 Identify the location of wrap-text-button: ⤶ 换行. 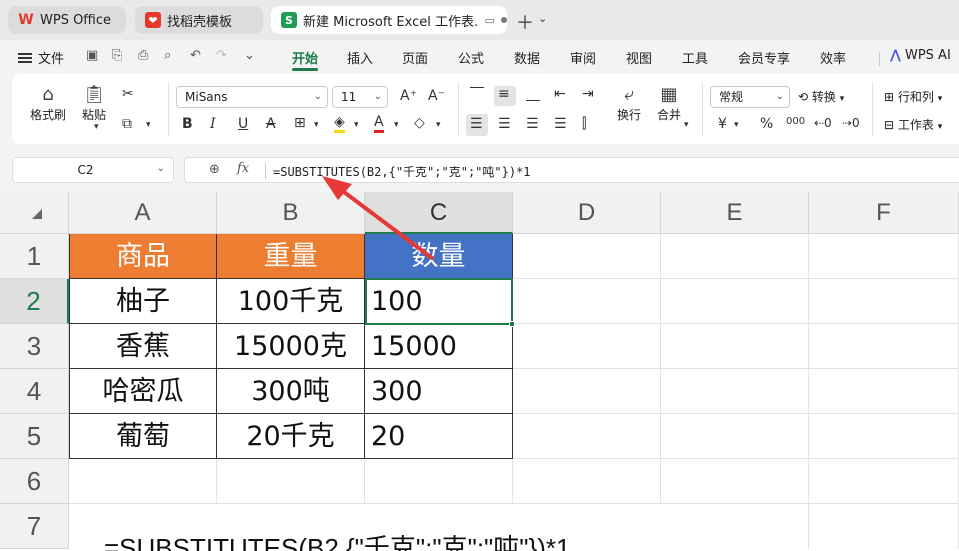
(629, 103).